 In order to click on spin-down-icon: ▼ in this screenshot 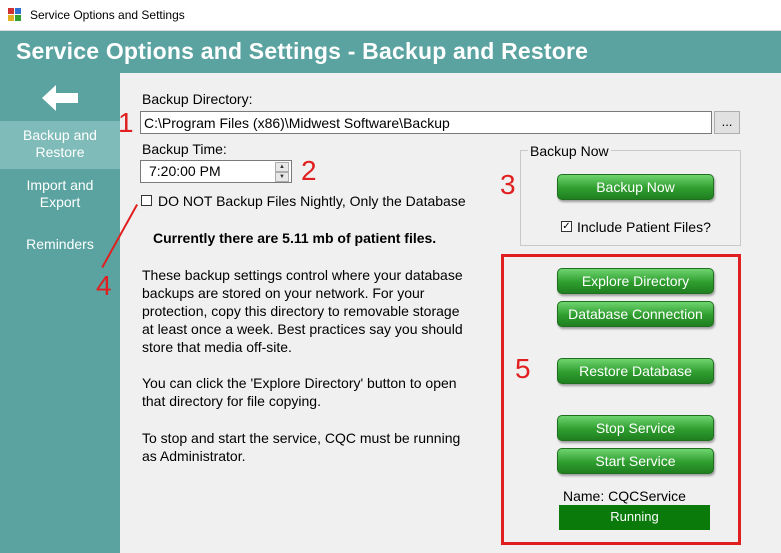, I will do `click(282, 177)`.